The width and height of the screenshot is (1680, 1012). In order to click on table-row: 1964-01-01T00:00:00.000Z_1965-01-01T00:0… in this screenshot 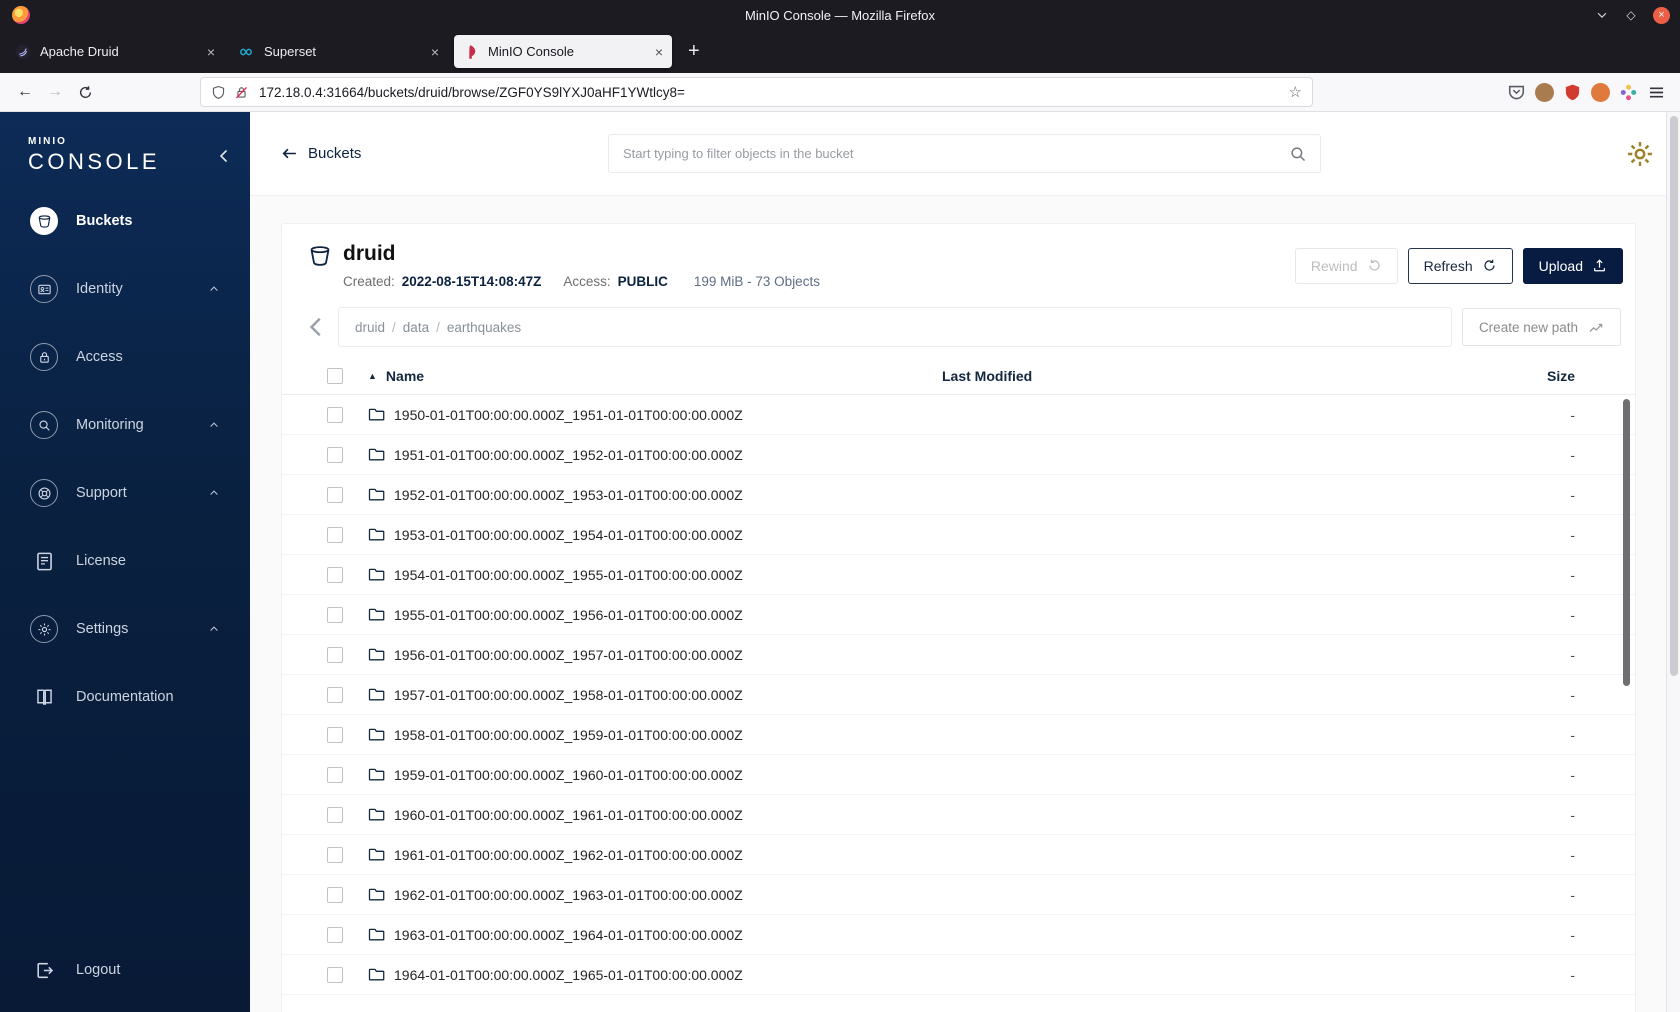, I will do `click(958, 975)`.